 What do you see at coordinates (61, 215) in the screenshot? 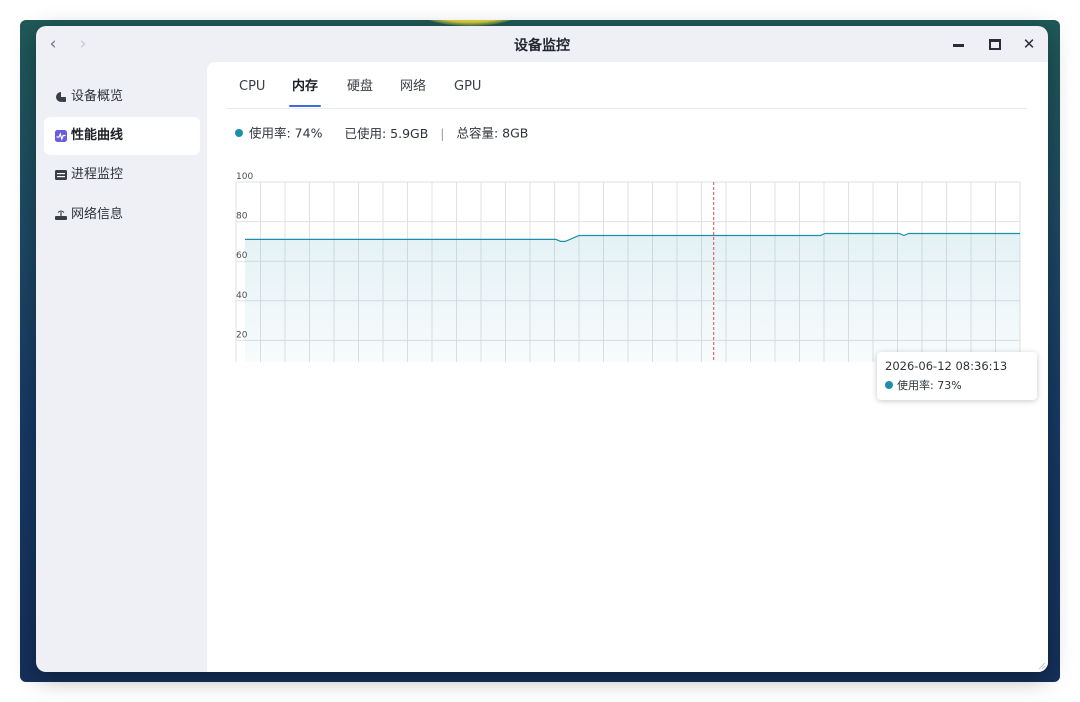
I see `network-info-icon` at bounding box center [61, 215].